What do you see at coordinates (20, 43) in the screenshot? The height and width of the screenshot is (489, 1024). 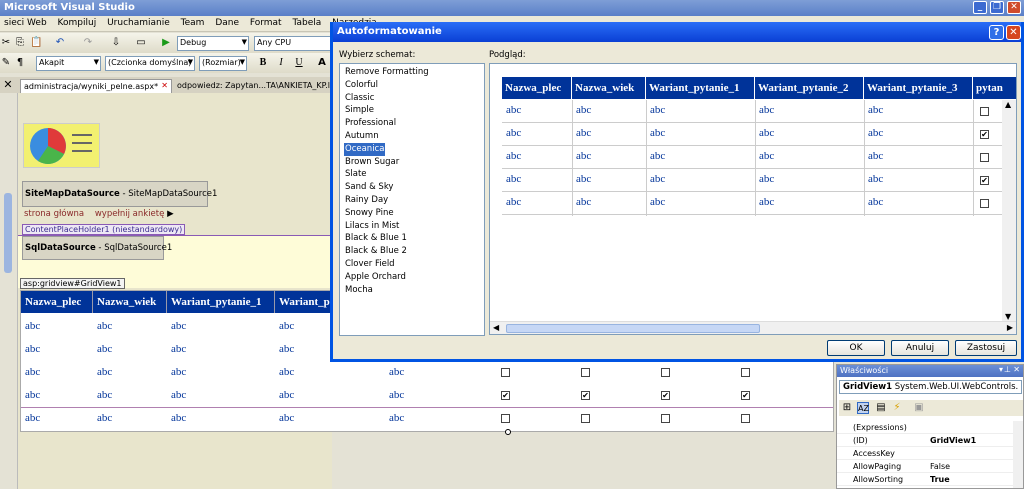 I see `copy-icon: ⎘` at bounding box center [20, 43].